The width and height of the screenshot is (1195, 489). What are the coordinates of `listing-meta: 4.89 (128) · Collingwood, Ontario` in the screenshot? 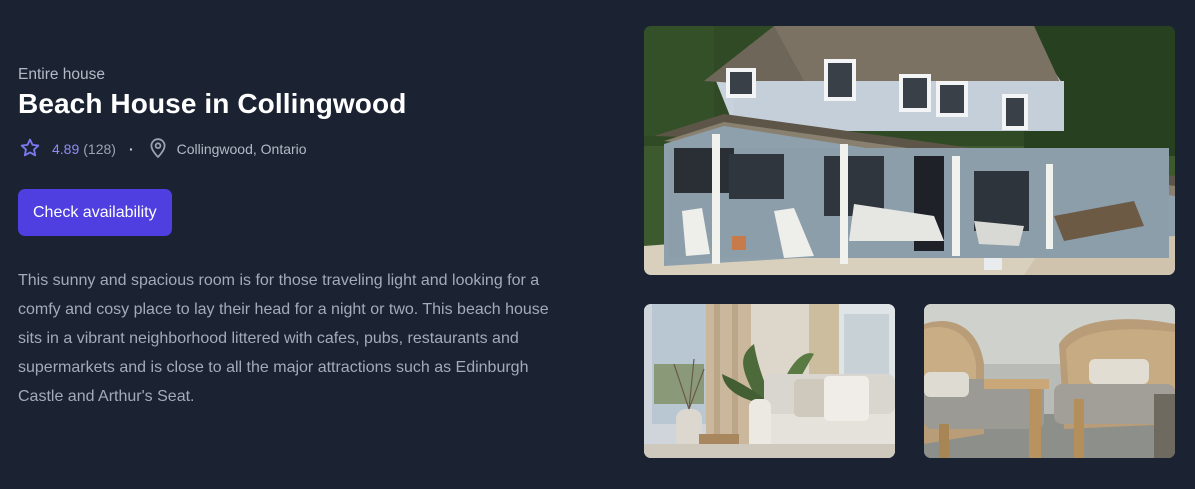 It's located at (298, 149).